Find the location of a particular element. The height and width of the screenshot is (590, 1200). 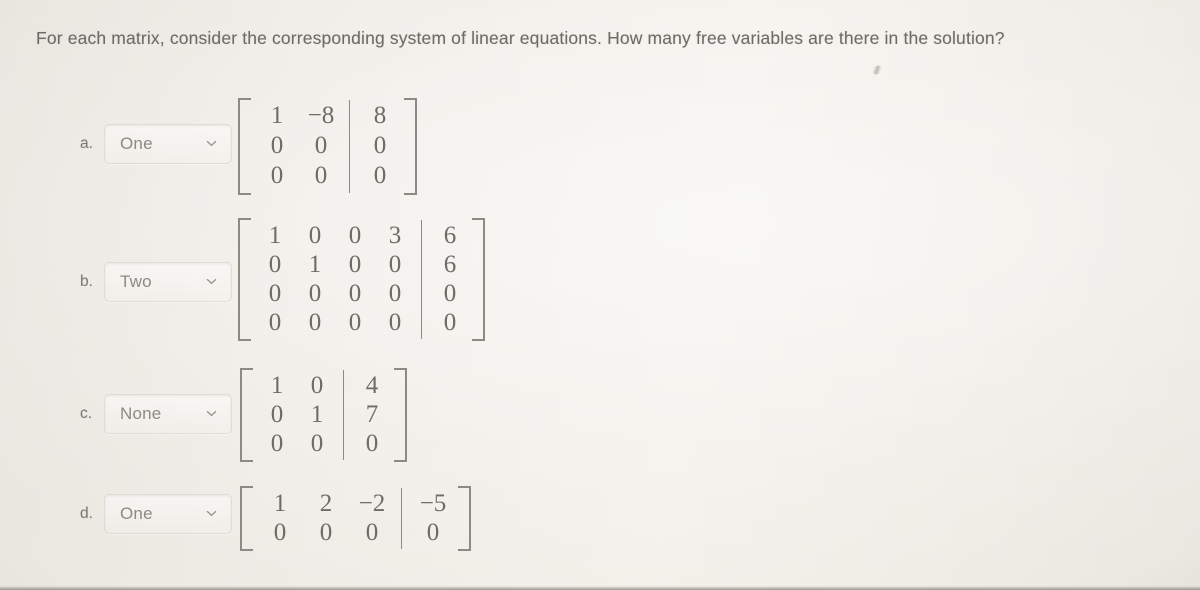

augmented-matrix: 10030100000000006600 is located at coordinates (361, 279).